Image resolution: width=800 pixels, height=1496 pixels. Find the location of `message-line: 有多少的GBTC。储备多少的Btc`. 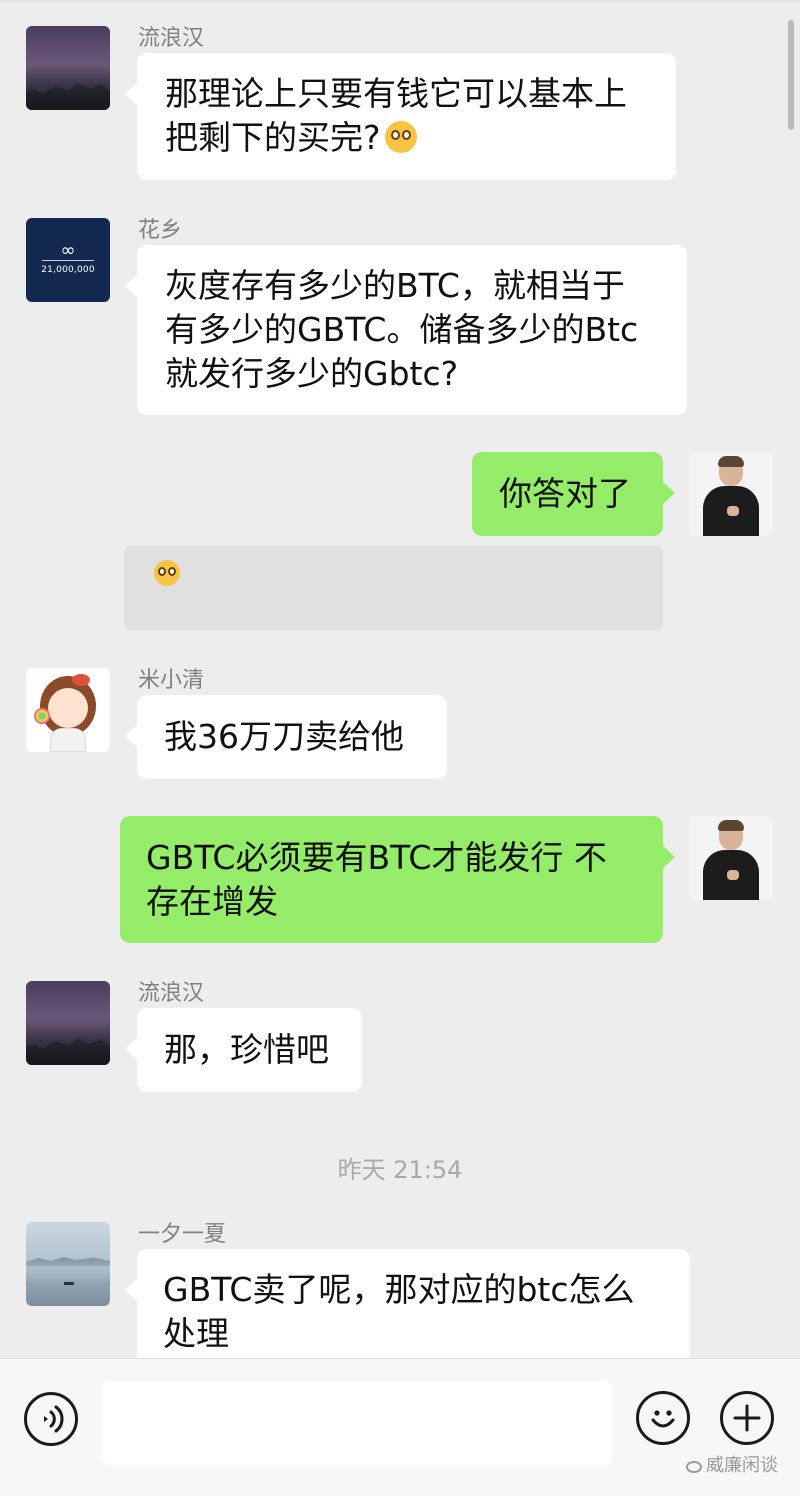

message-line: 有多少的GBTC。储备多少的Btc is located at coordinates (402, 329).